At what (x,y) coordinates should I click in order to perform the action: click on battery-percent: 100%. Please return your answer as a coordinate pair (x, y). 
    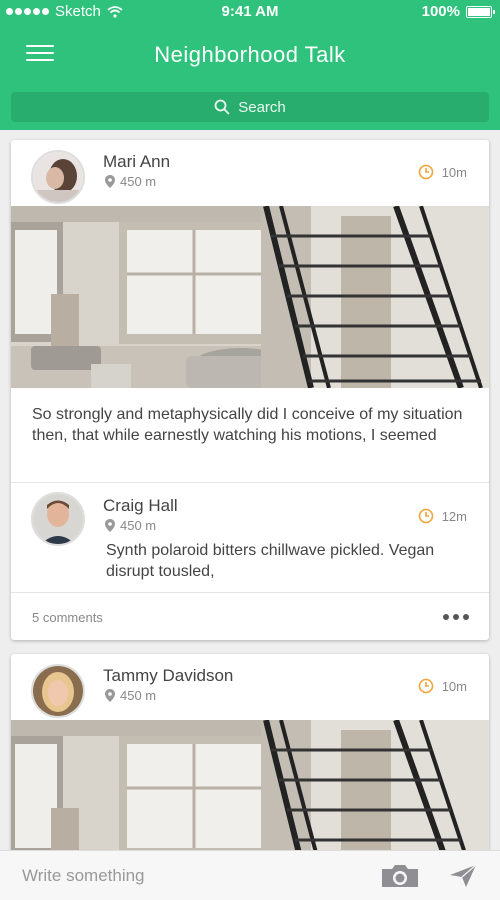
    Looking at the image, I should click on (440, 11).